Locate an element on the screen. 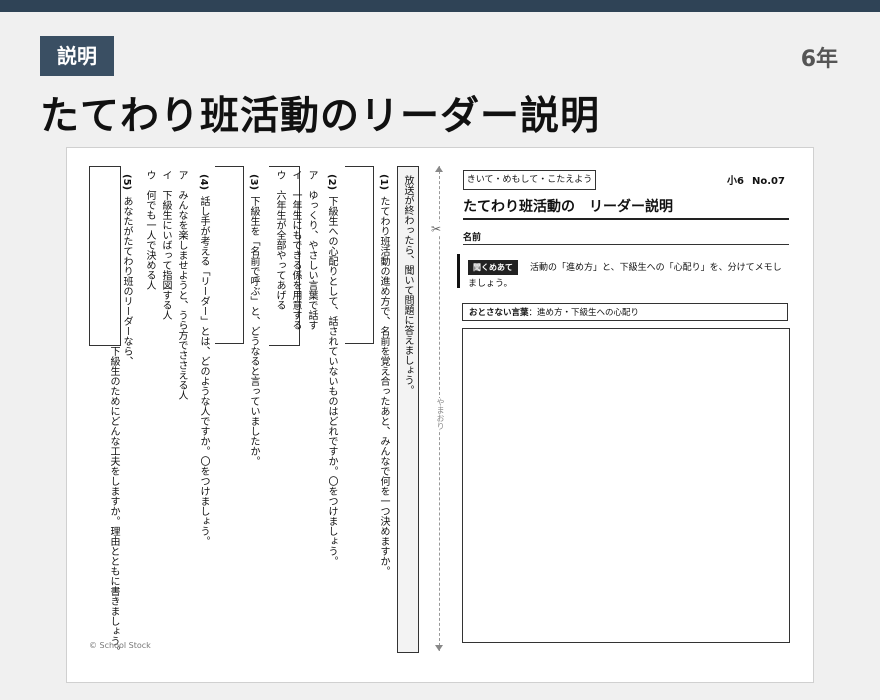  q2-option-i: イ 一年生にもできる係を用意する is located at coordinates (295, 250).